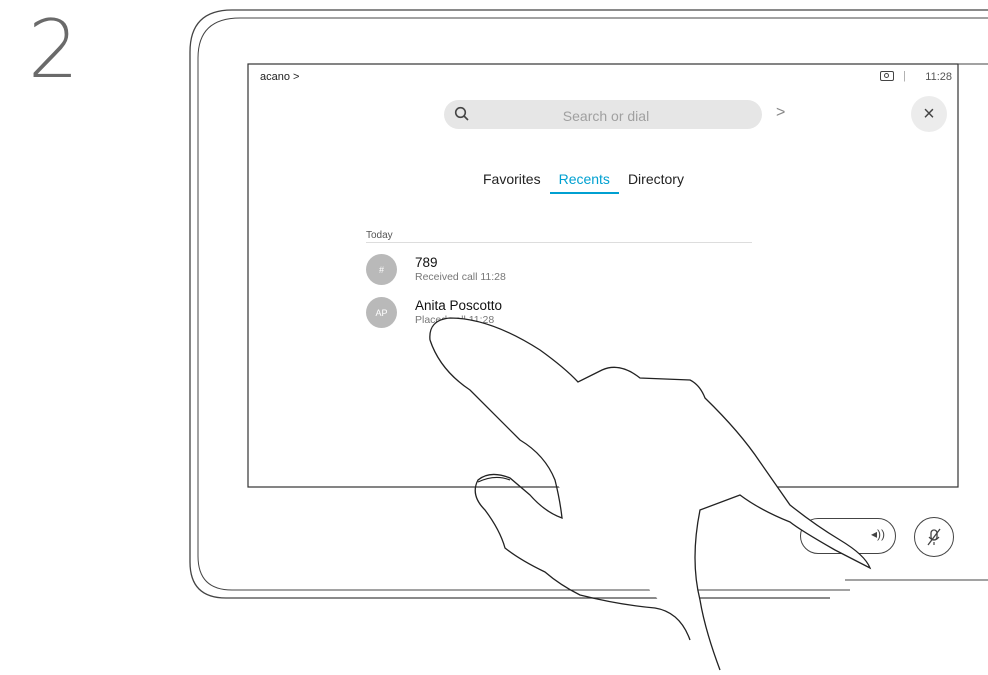 The width and height of the screenshot is (988, 675). I want to click on search-icon, so click(461, 113).